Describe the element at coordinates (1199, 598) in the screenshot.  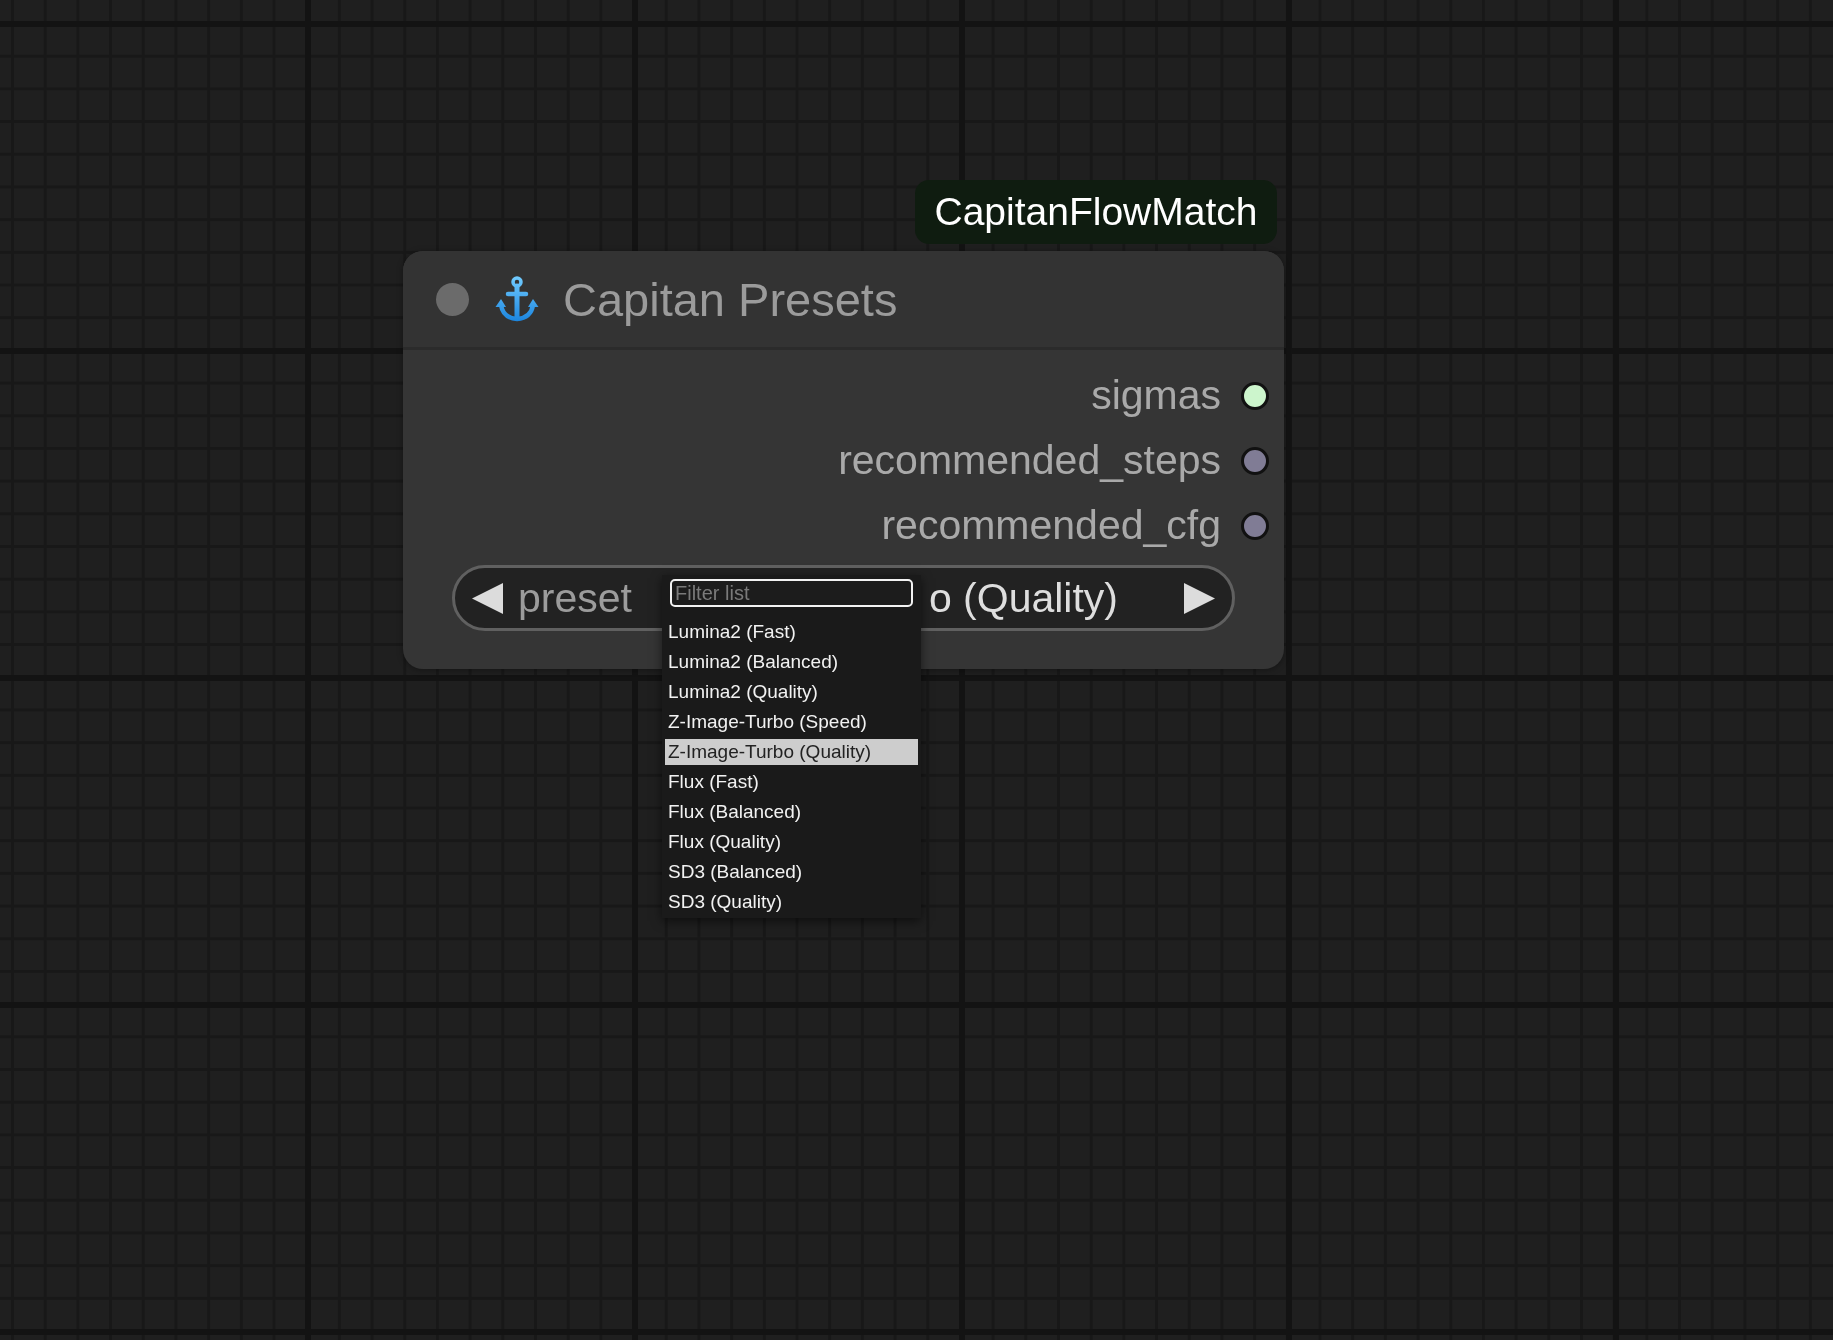
I see `right-arrow-icon` at that location.